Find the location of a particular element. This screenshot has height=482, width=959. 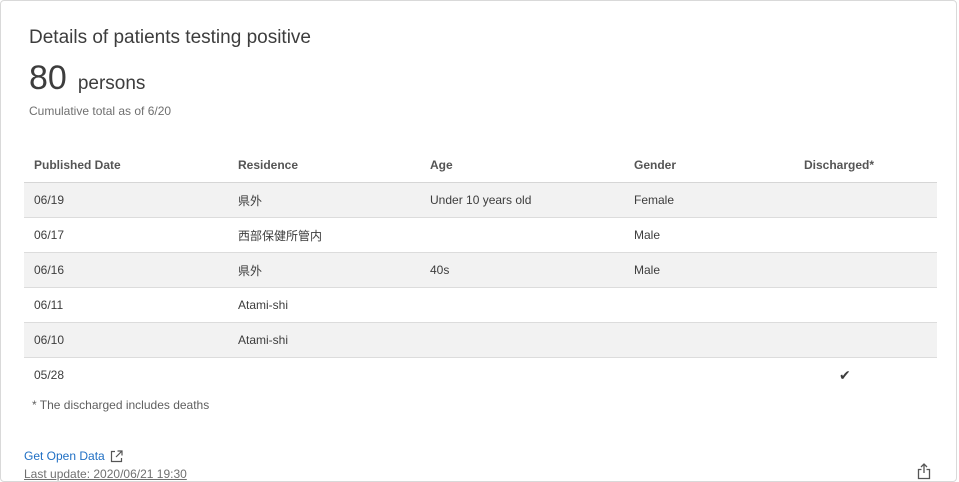

header-discharged: Discharged* is located at coordinates (865, 165).